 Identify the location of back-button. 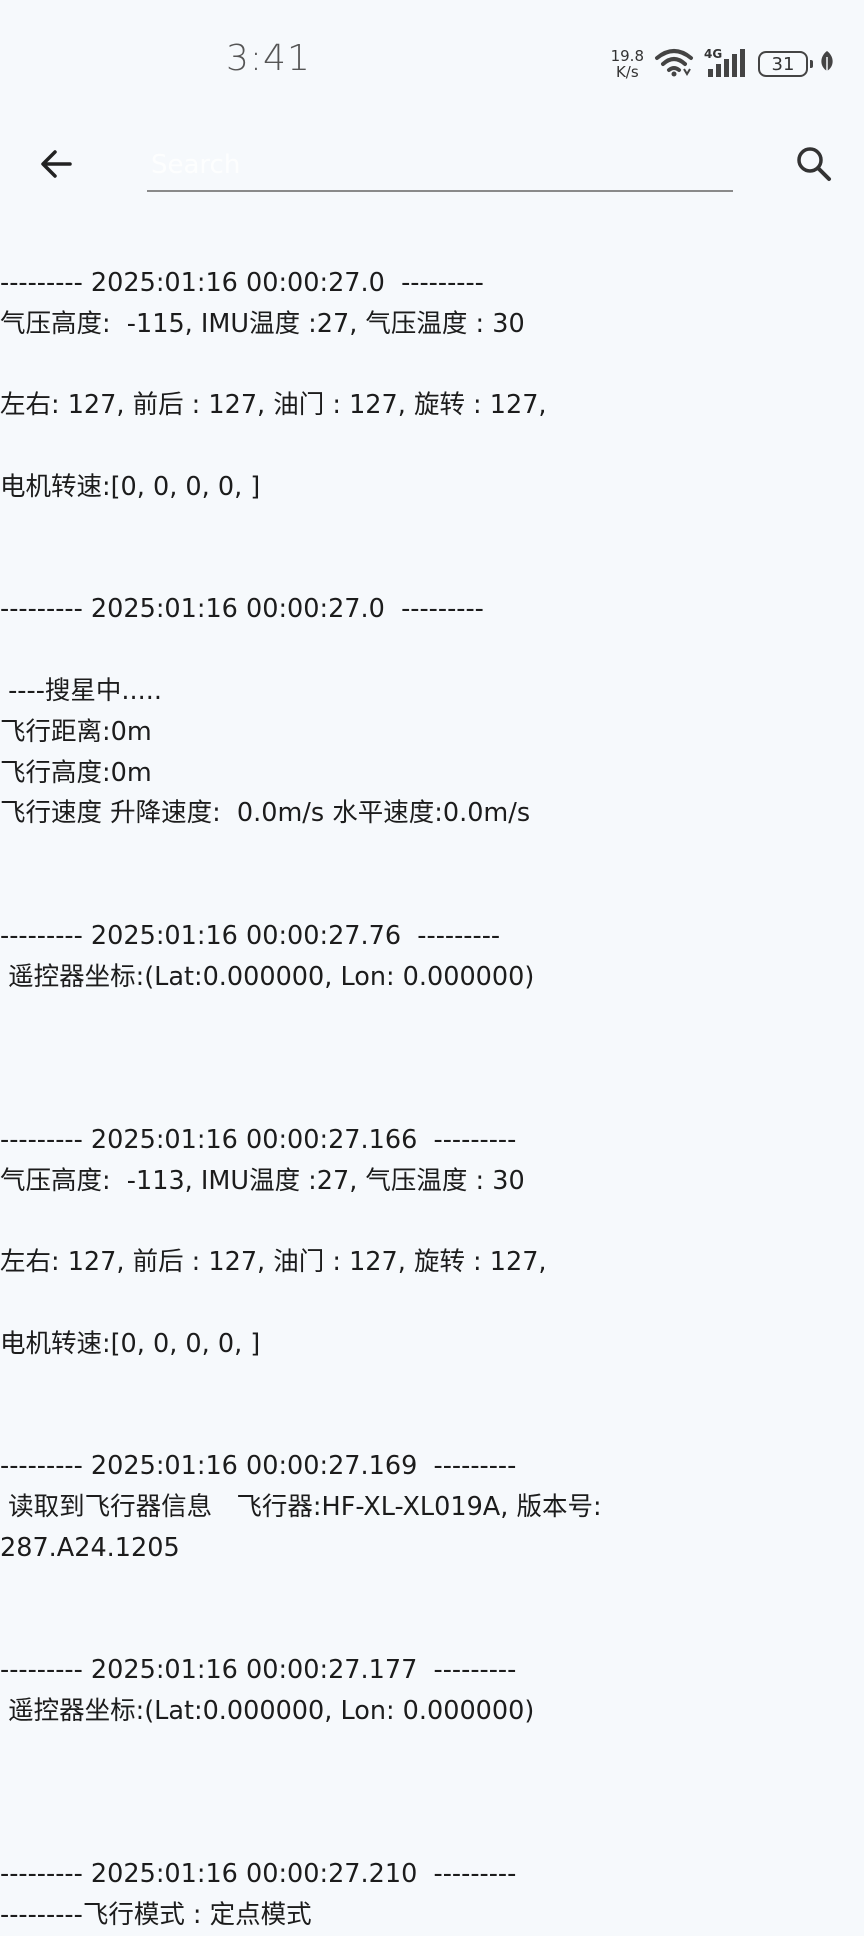
(56, 166).